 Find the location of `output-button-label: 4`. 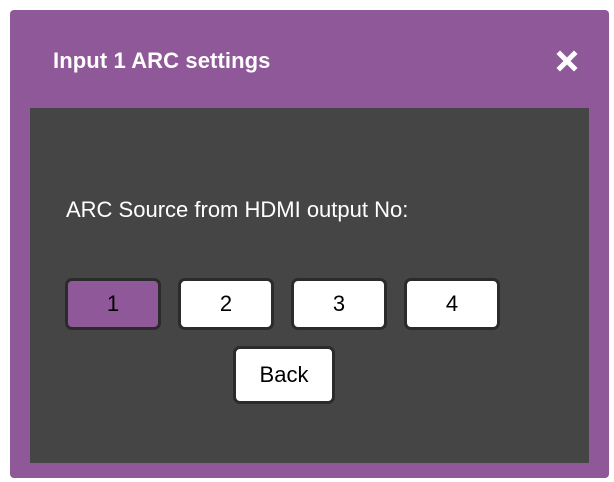

output-button-label: 4 is located at coordinates (452, 303).